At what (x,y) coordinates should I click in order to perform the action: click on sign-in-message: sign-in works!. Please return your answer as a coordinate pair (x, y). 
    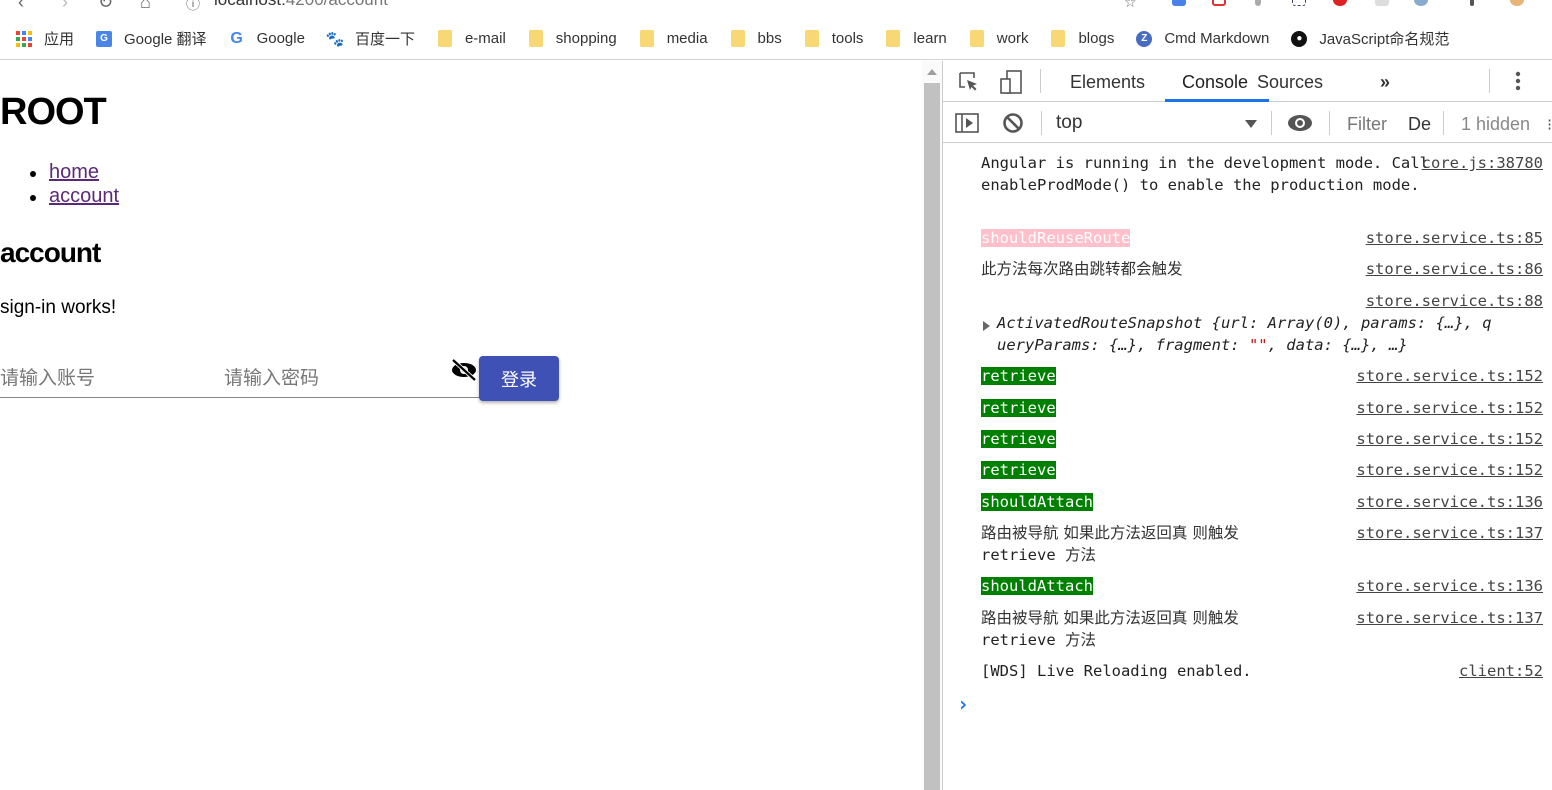
    Looking at the image, I should click on (58, 307).